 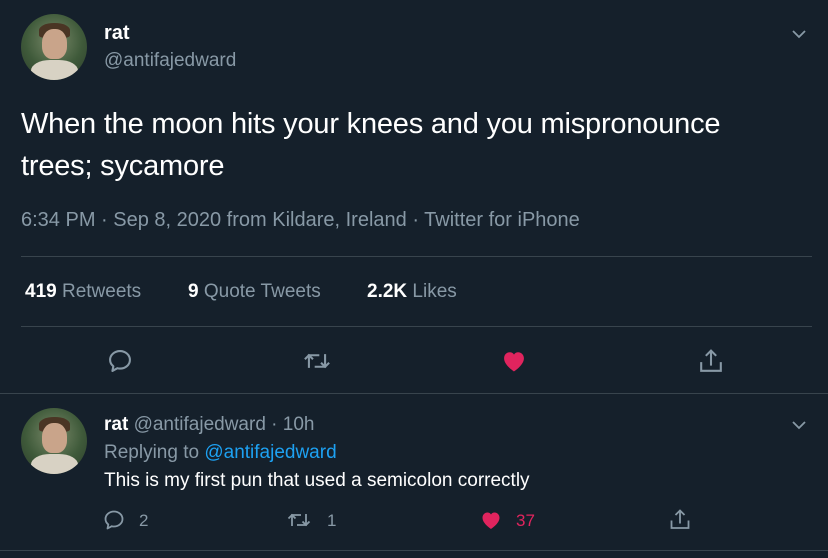 I want to click on replying-prefix: Replying to, so click(x=152, y=452).